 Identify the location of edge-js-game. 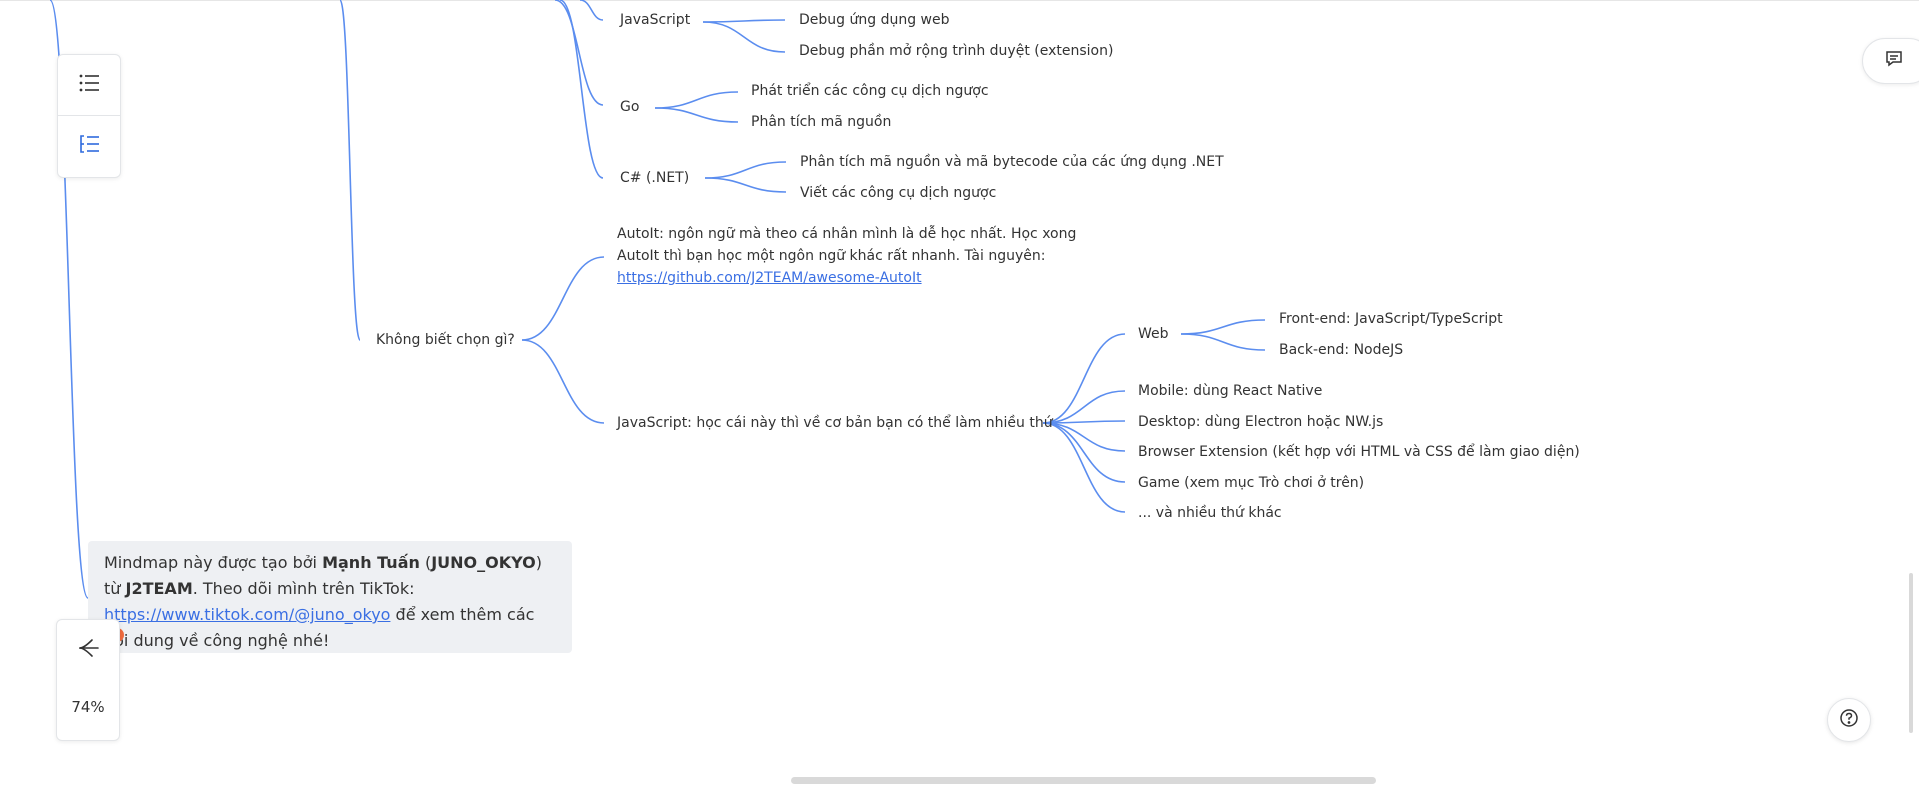
(1084, 452).